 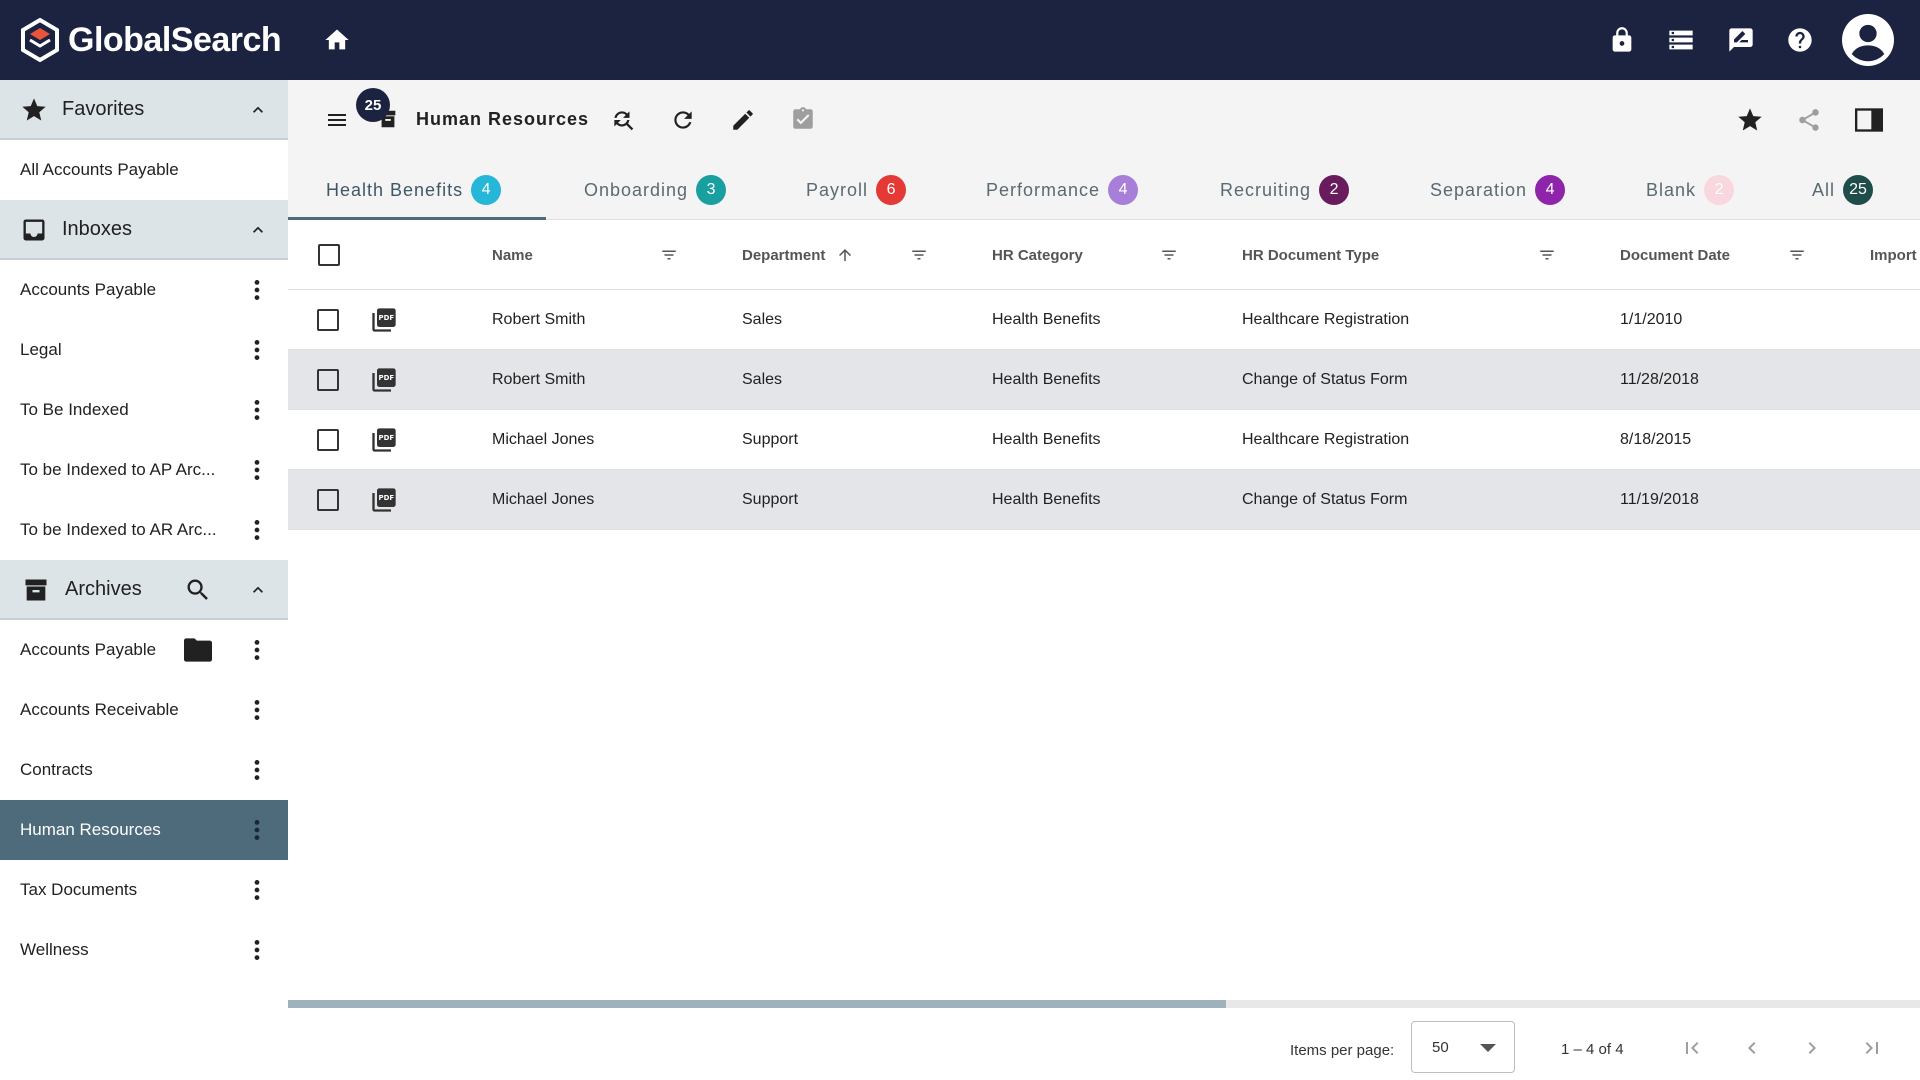 I want to click on tab-all: All 25, so click(x=1843, y=190).